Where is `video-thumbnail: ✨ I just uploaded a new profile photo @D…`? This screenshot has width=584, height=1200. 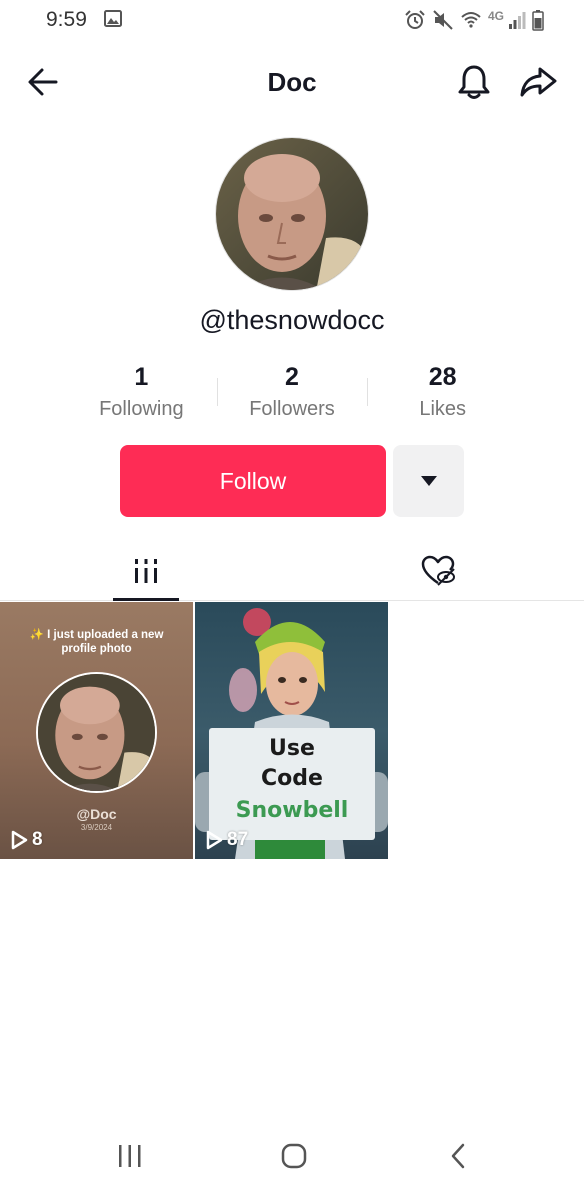
video-thumbnail: ✨ I just uploaded a new profile photo @D… is located at coordinates (96, 730).